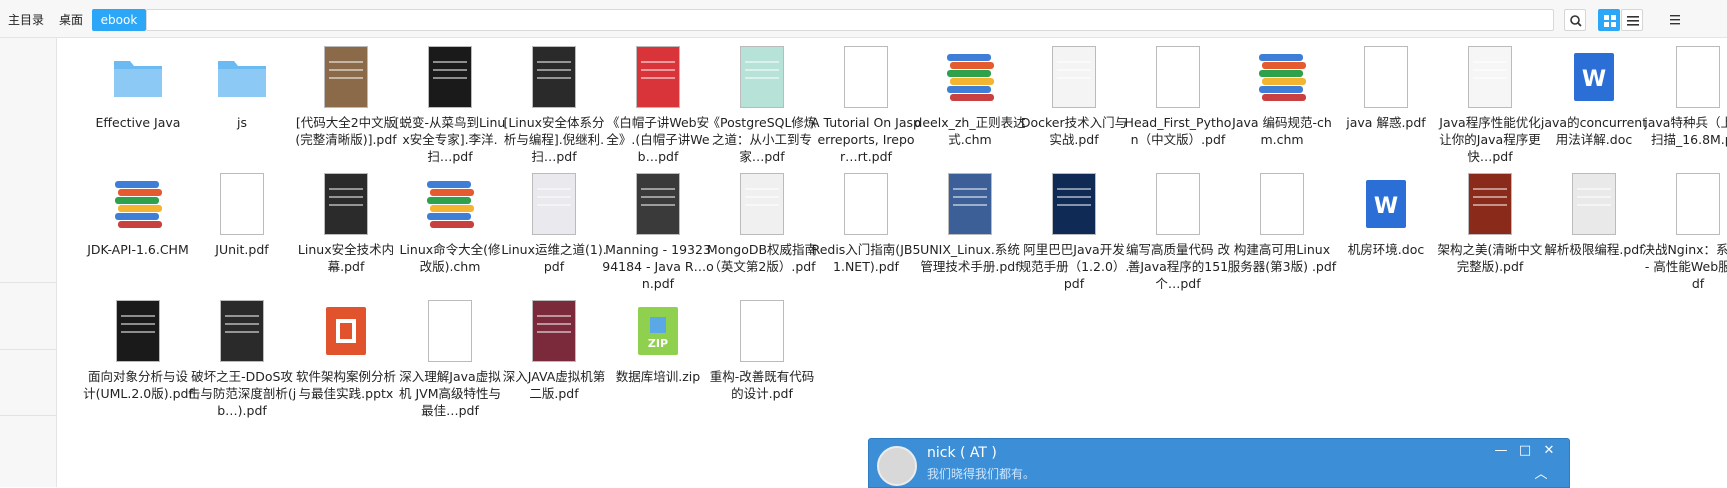 This screenshot has width=1727, height=488. I want to click on file-item: JDK-API-1.6.CHM, so click(138, 231).